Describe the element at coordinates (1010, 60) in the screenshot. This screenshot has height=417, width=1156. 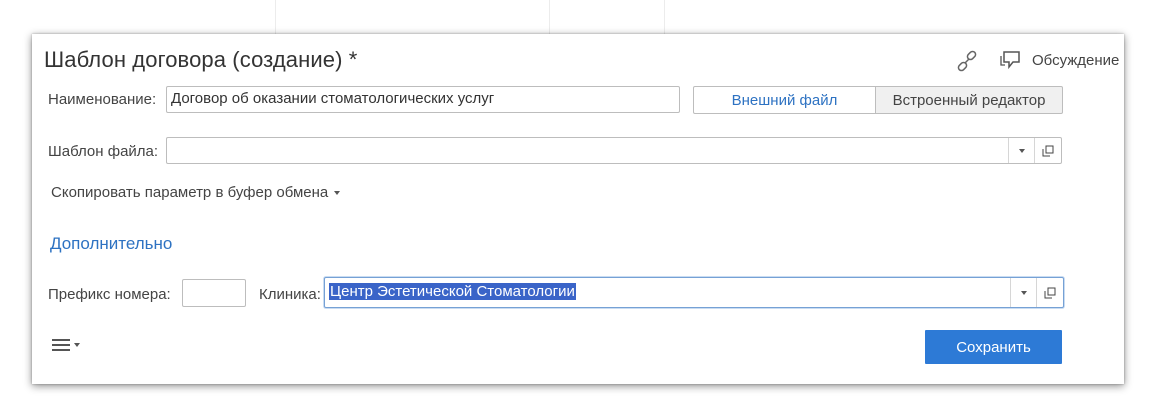
I see `comment-icon` at that location.